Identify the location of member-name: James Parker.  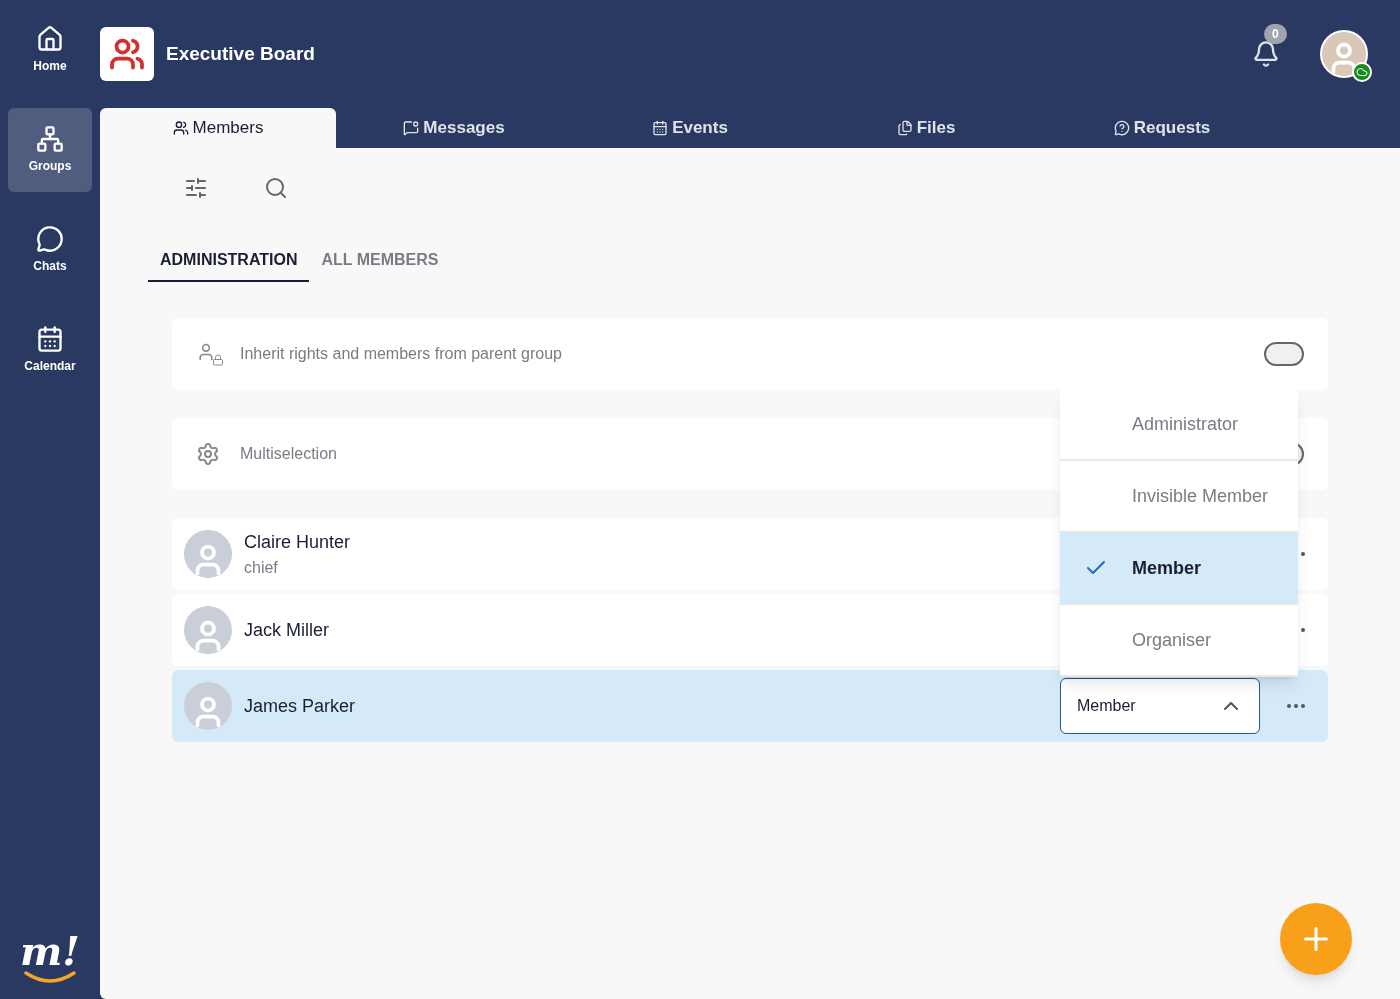
(300, 706).